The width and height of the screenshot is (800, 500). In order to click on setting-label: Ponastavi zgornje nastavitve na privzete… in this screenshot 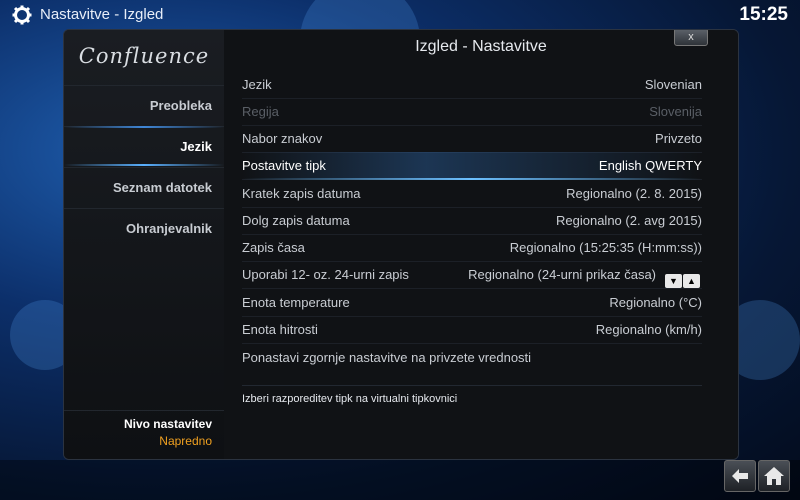, I will do `click(387, 357)`.